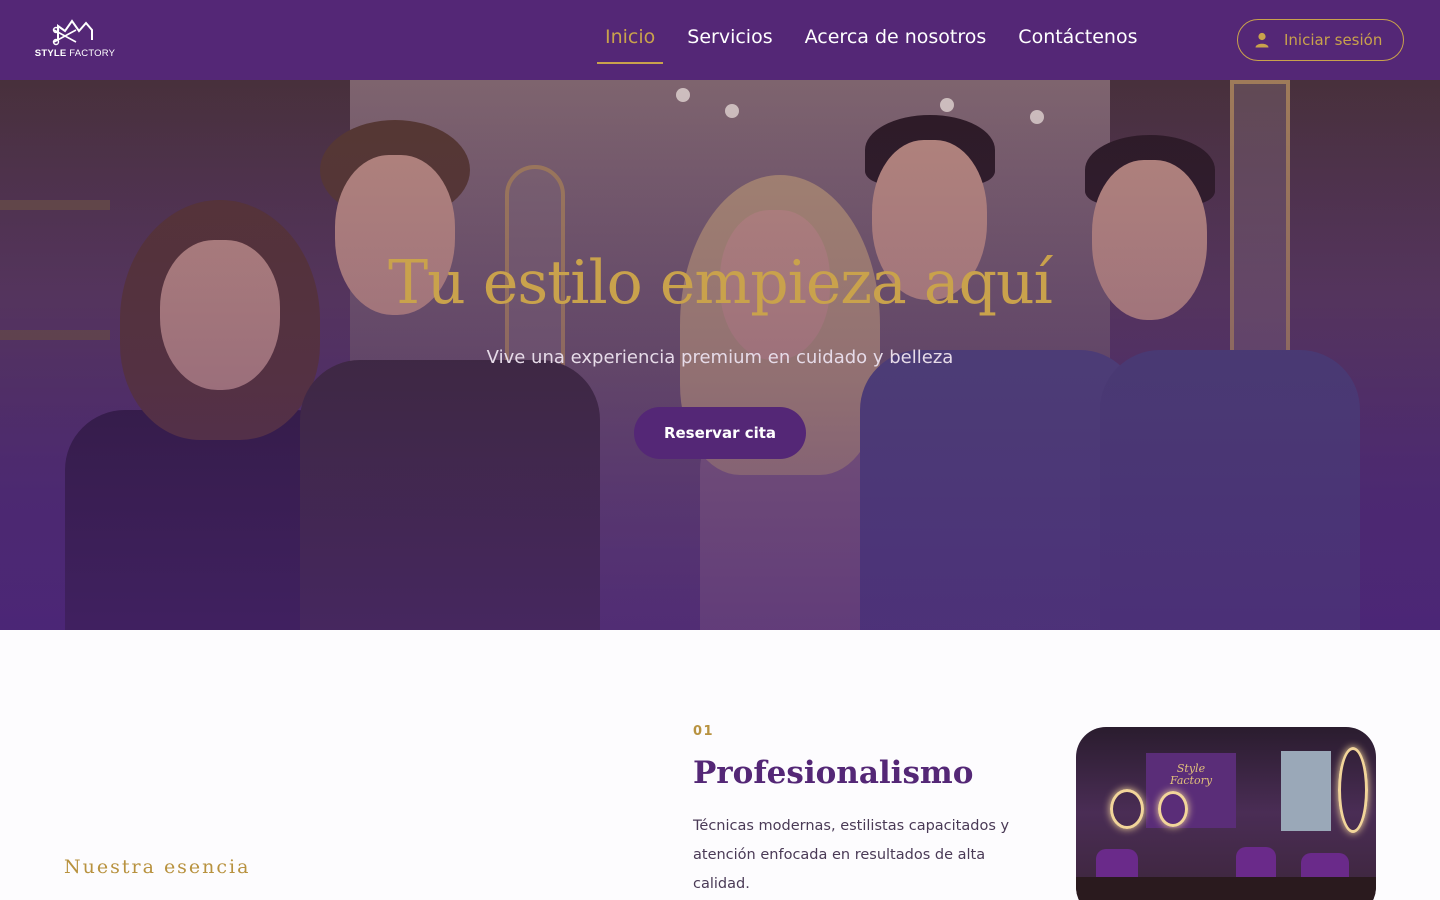 Image resolution: width=1440 pixels, height=900 pixels. Describe the element at coordinates (630, 42) in the screenshot. I see `nav-link-inicio: Inicio` at that location.